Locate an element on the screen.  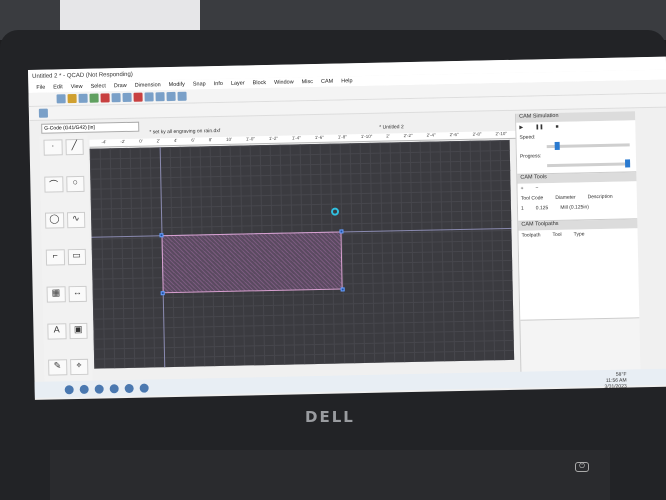
zoom-out-icon is located at coordinates (171, 96).